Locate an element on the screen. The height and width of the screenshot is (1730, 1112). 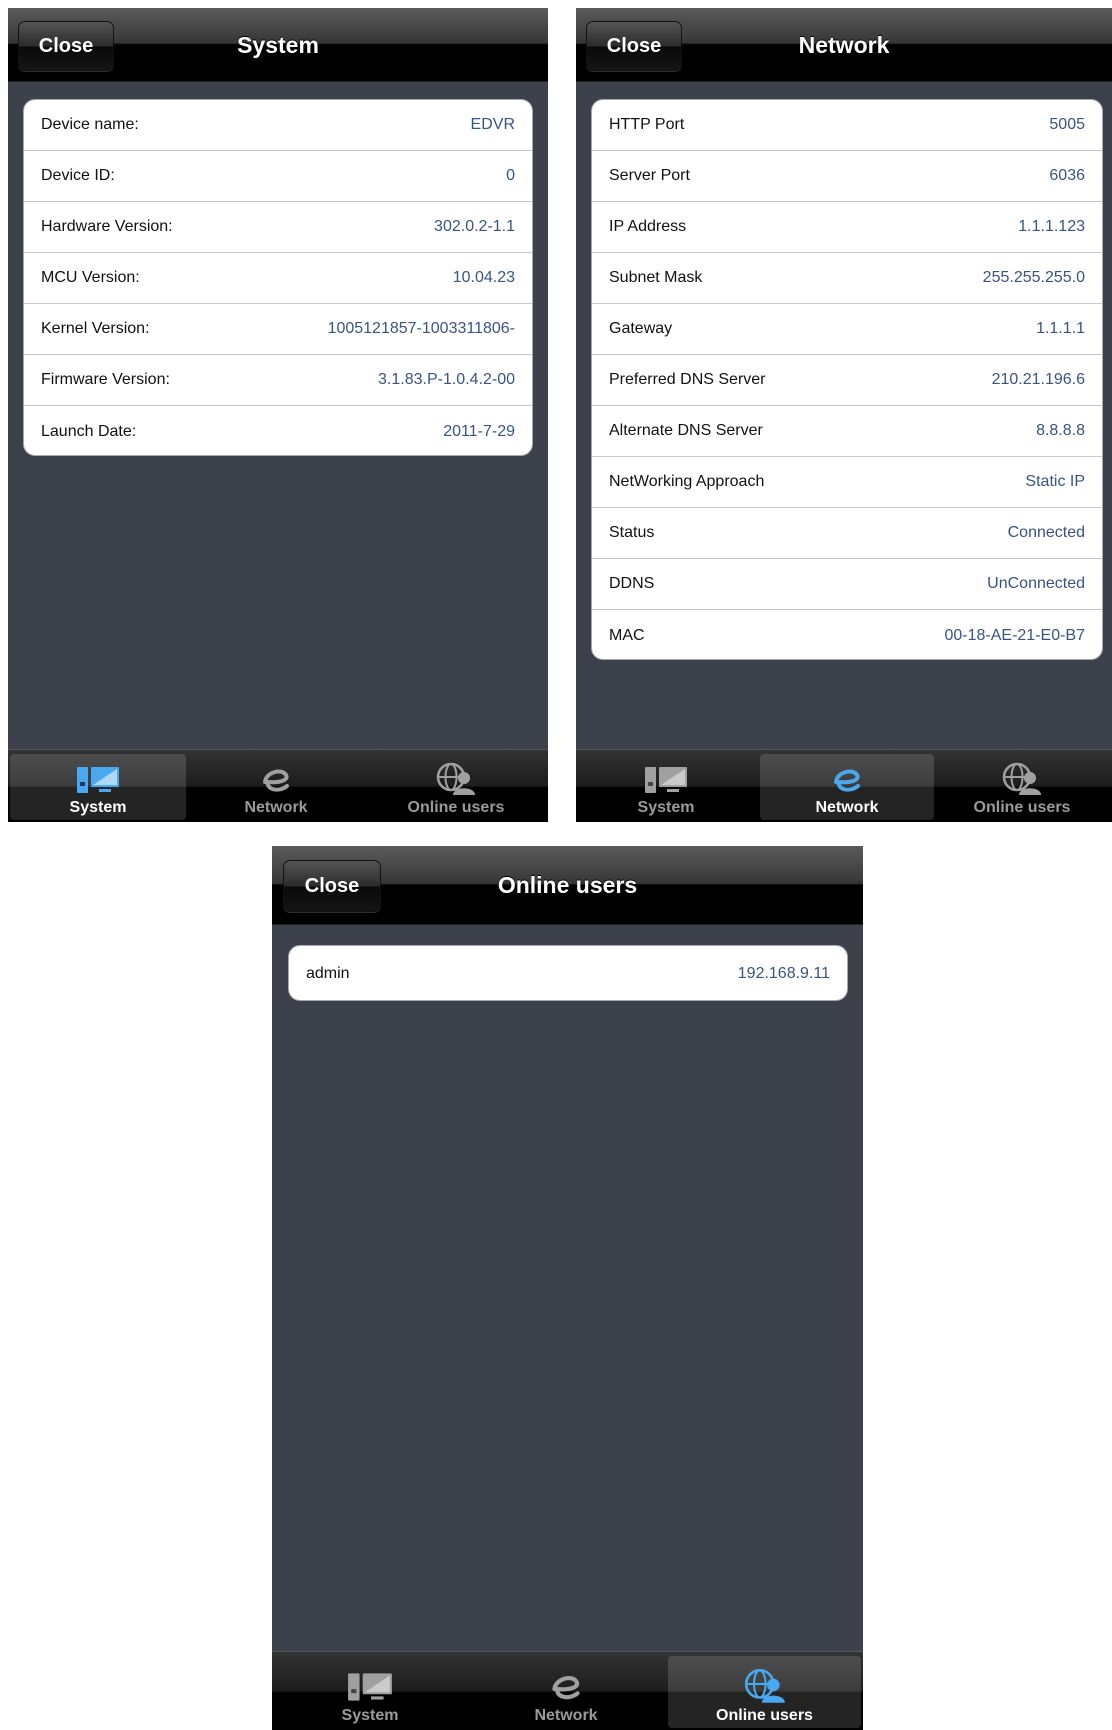
table-row: Device name: EDVR is located at coordinates (278, 125).